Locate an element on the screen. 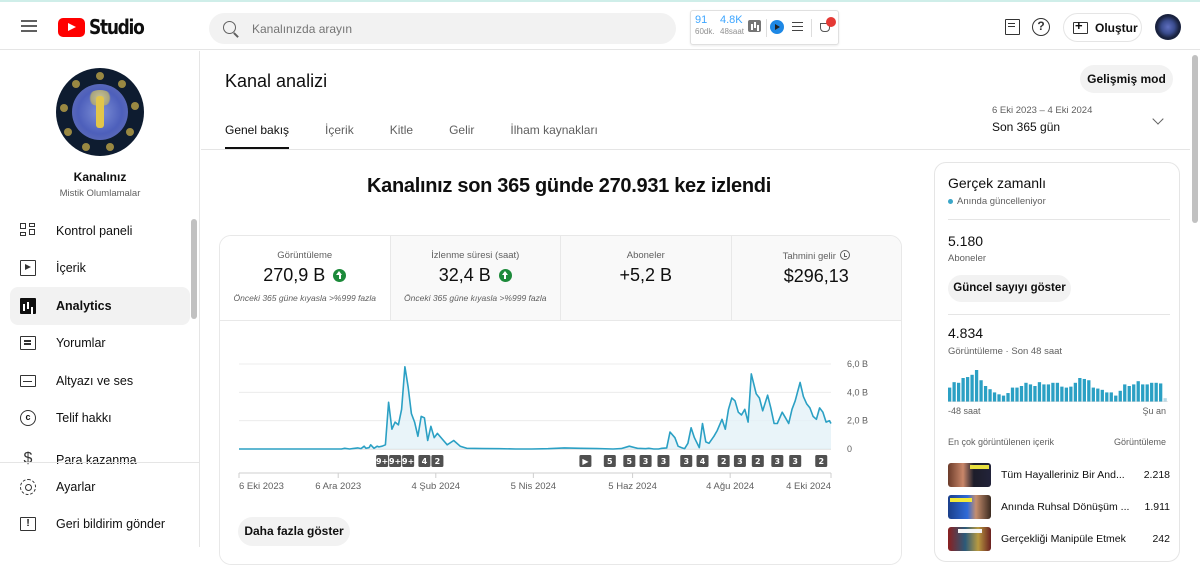 This screenshot has height=565, width=1200. sidebar-item-subtitles: Altyazı ve ses is located at coordinates (96, 381).